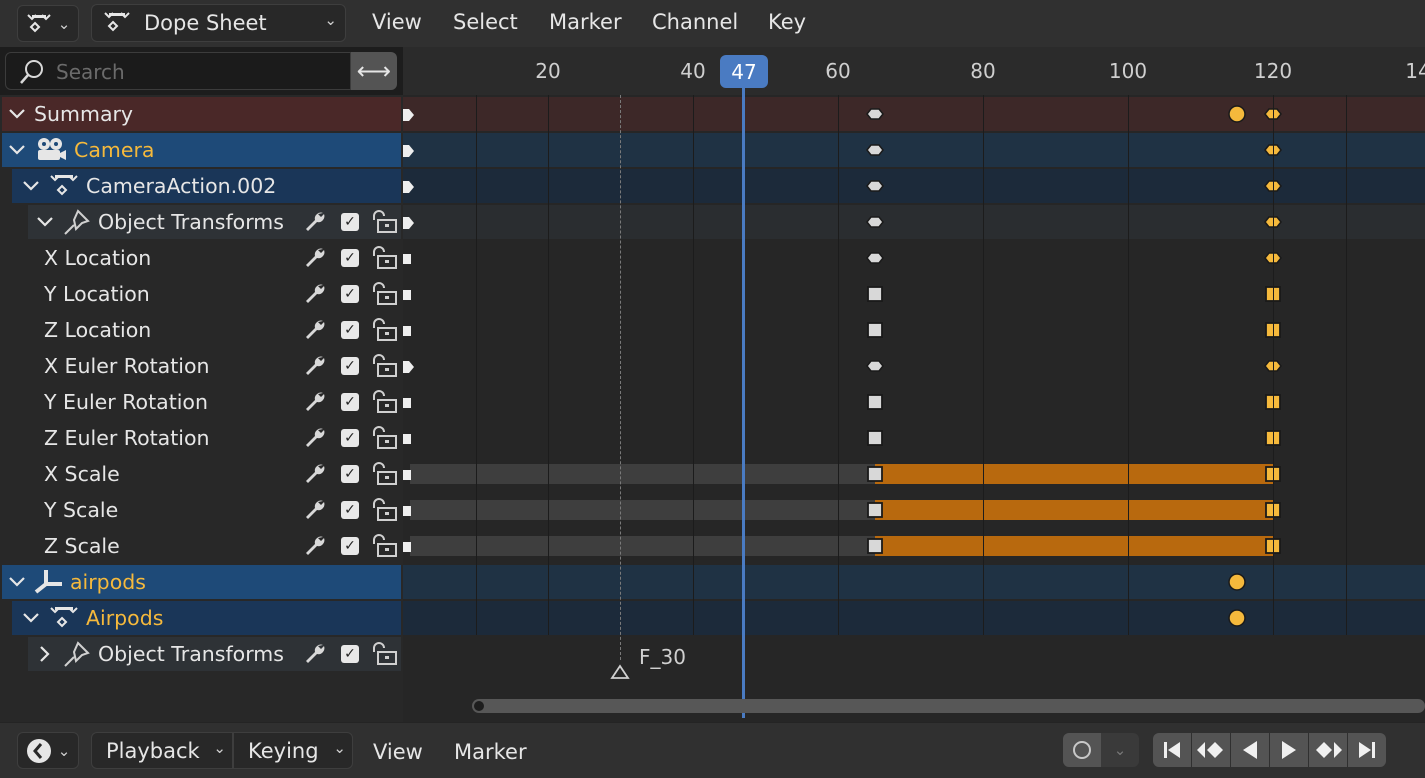  I want to click on auto-keying-options: ⌄, so click(1120, 750).